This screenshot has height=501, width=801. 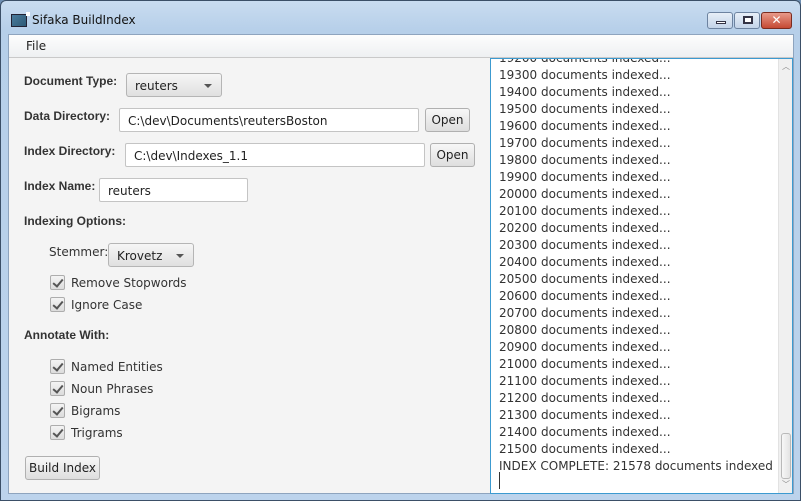 I want to click on bigrams-checkbox: Bigrams, so click(x=85, y=410).